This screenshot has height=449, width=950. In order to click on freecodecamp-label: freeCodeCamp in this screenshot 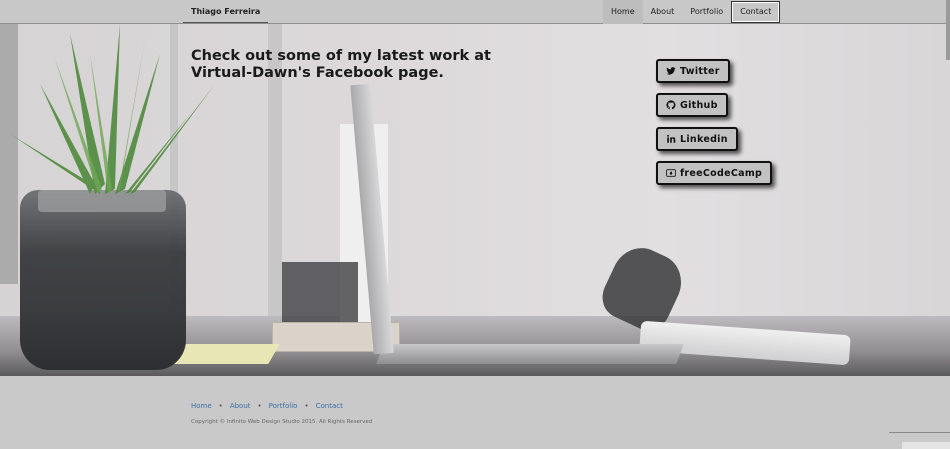, I will do `click(721, 173)`.